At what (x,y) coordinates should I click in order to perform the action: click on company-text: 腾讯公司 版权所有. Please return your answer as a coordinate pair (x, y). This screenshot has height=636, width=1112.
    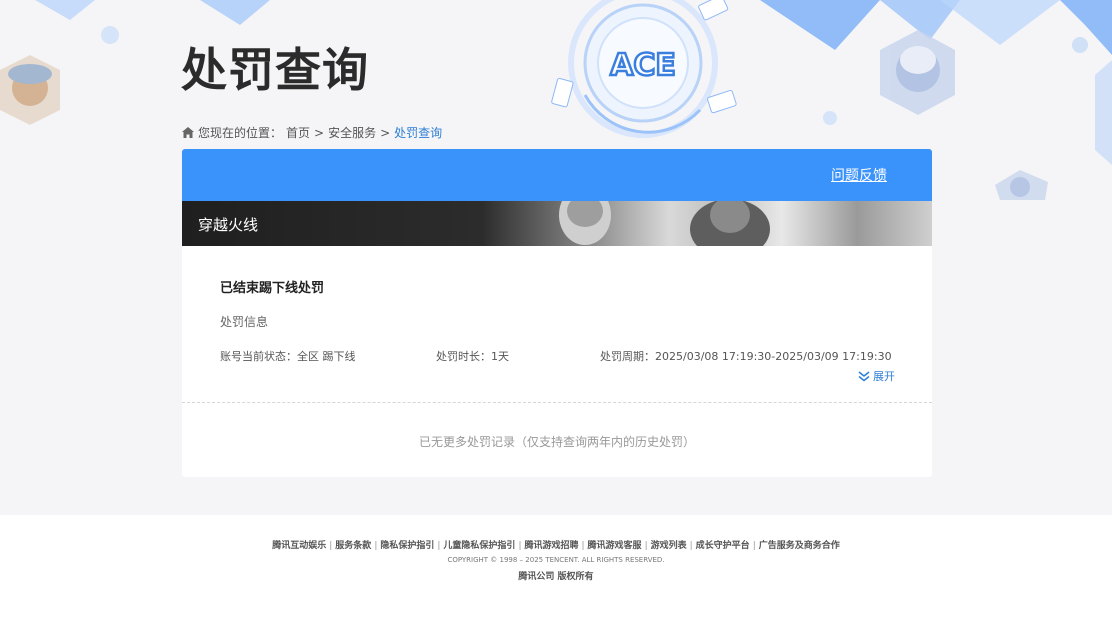
    Looking at the image, I should click on (556, 577).